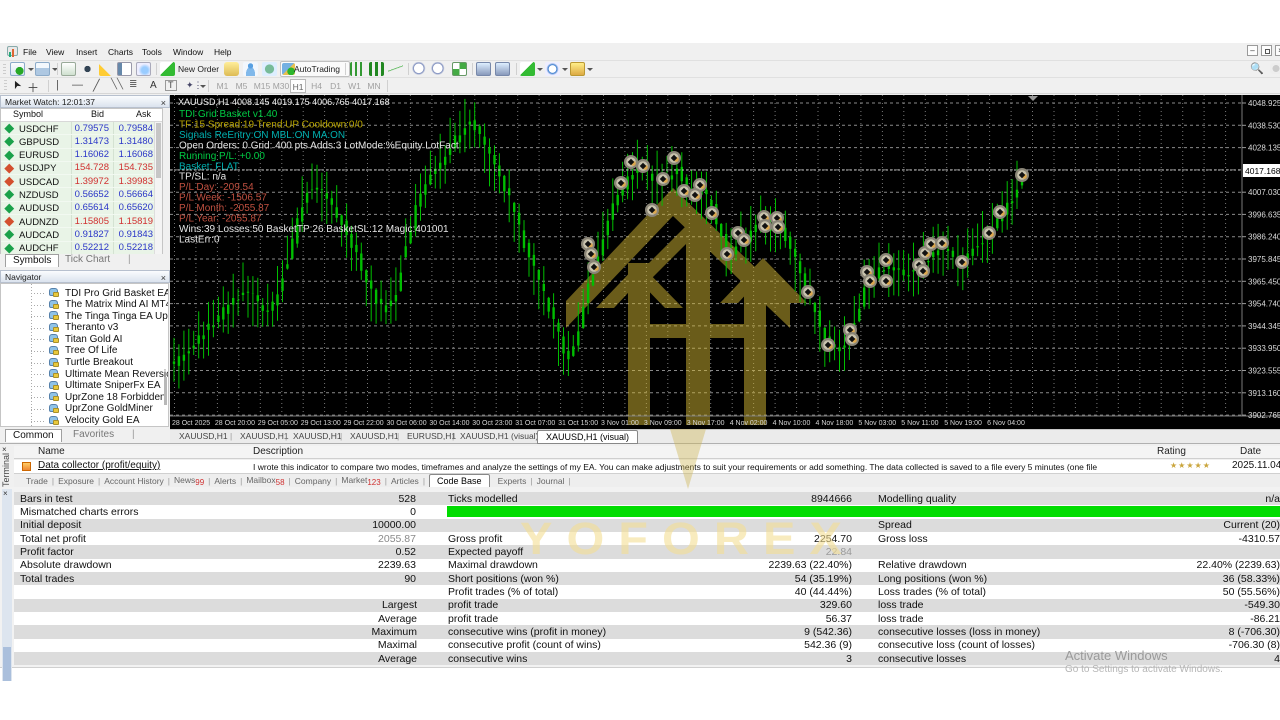 This screenshot has width=1280, height=720. Describe the element at coordinates (706, 423) in the screenshot. I see `svg-text: 3 Nov 17:00` at that location.